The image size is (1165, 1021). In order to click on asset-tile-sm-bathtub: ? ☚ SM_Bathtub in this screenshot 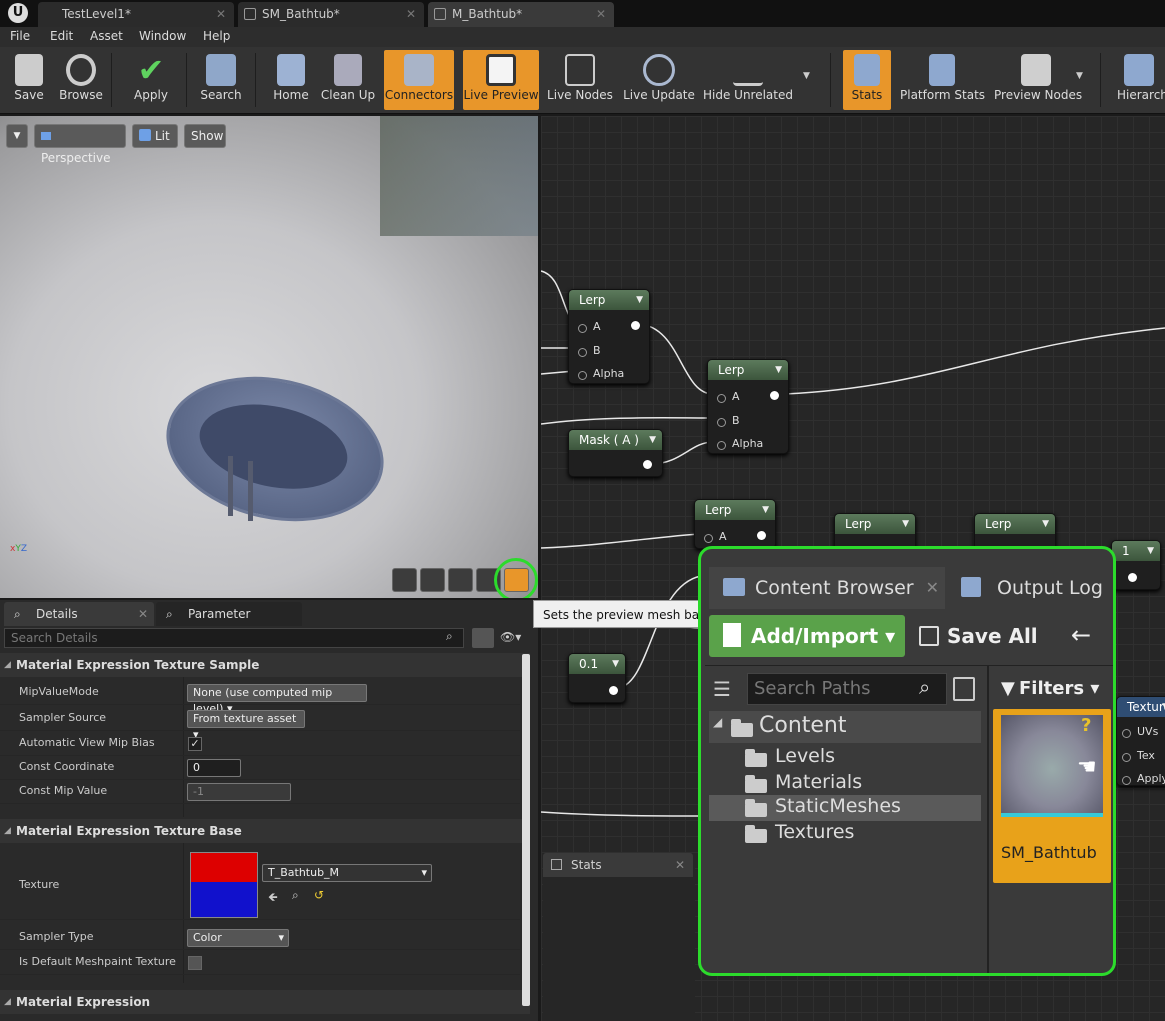, I will do `click(1052, 796)`.